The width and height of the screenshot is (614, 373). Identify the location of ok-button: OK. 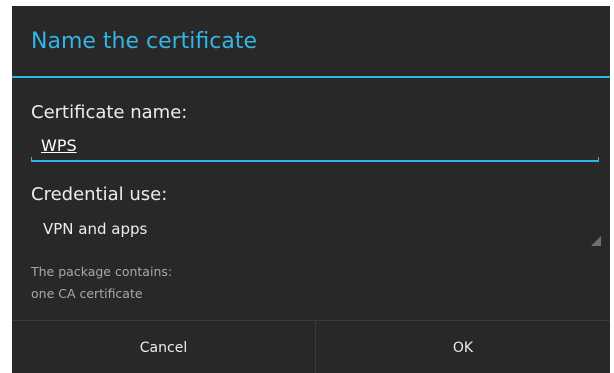
(463, 347).